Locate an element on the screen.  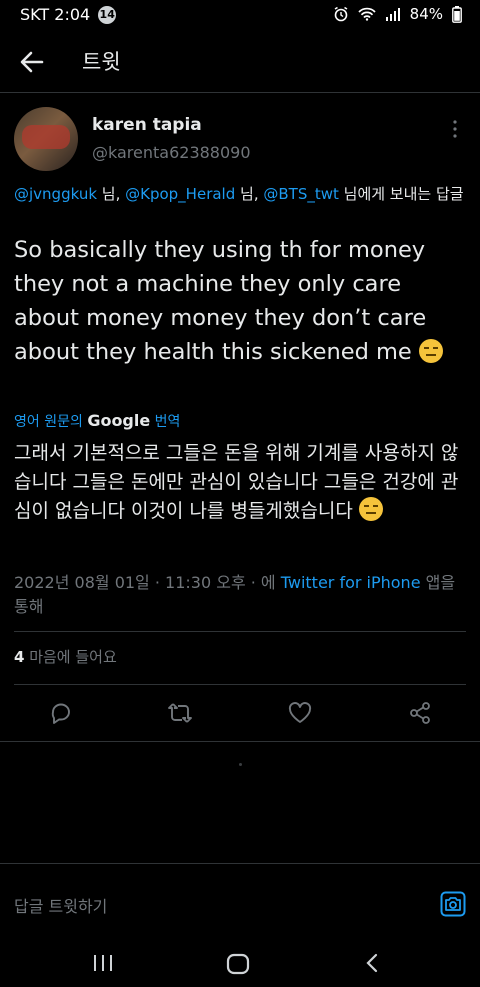
alarm-icon is located at coordinates (341, 14).